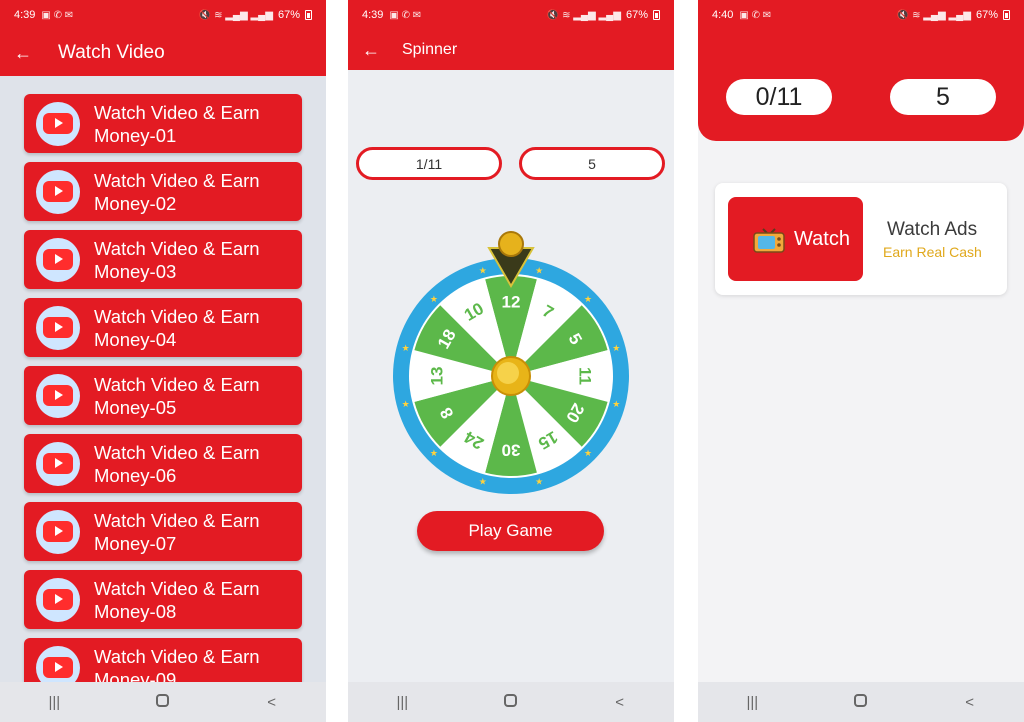 The height and width of the screenshot is (722, 1024). What do you see at coordinates (177, 599) in the screenshot?
I see `video-item-label: Watch Video & Earn Money-08` at bounding box center [177, 599].